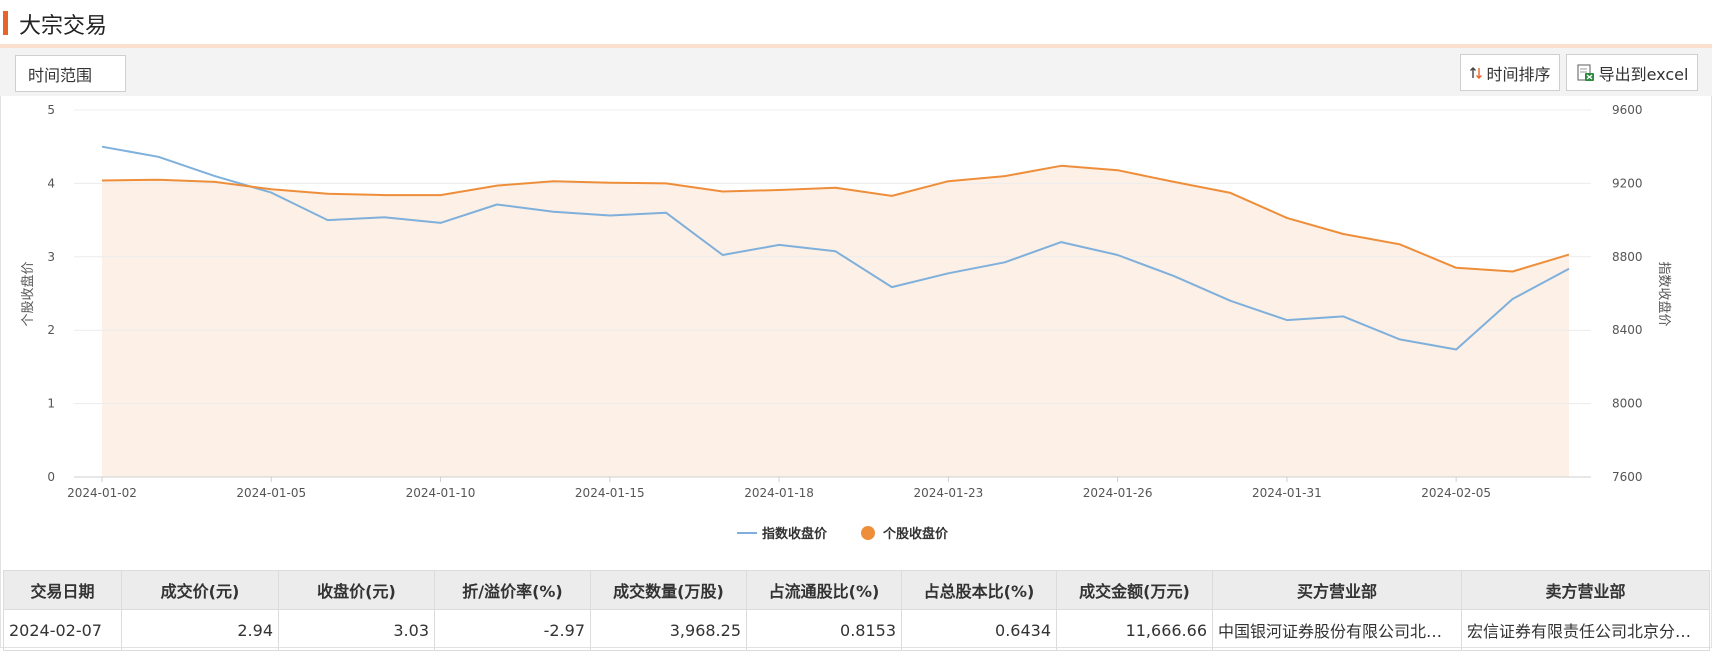 The height and width of the screenshot is (651, 1712). I want to click on y-right-tick-label: 8000, so click(1627, 404).